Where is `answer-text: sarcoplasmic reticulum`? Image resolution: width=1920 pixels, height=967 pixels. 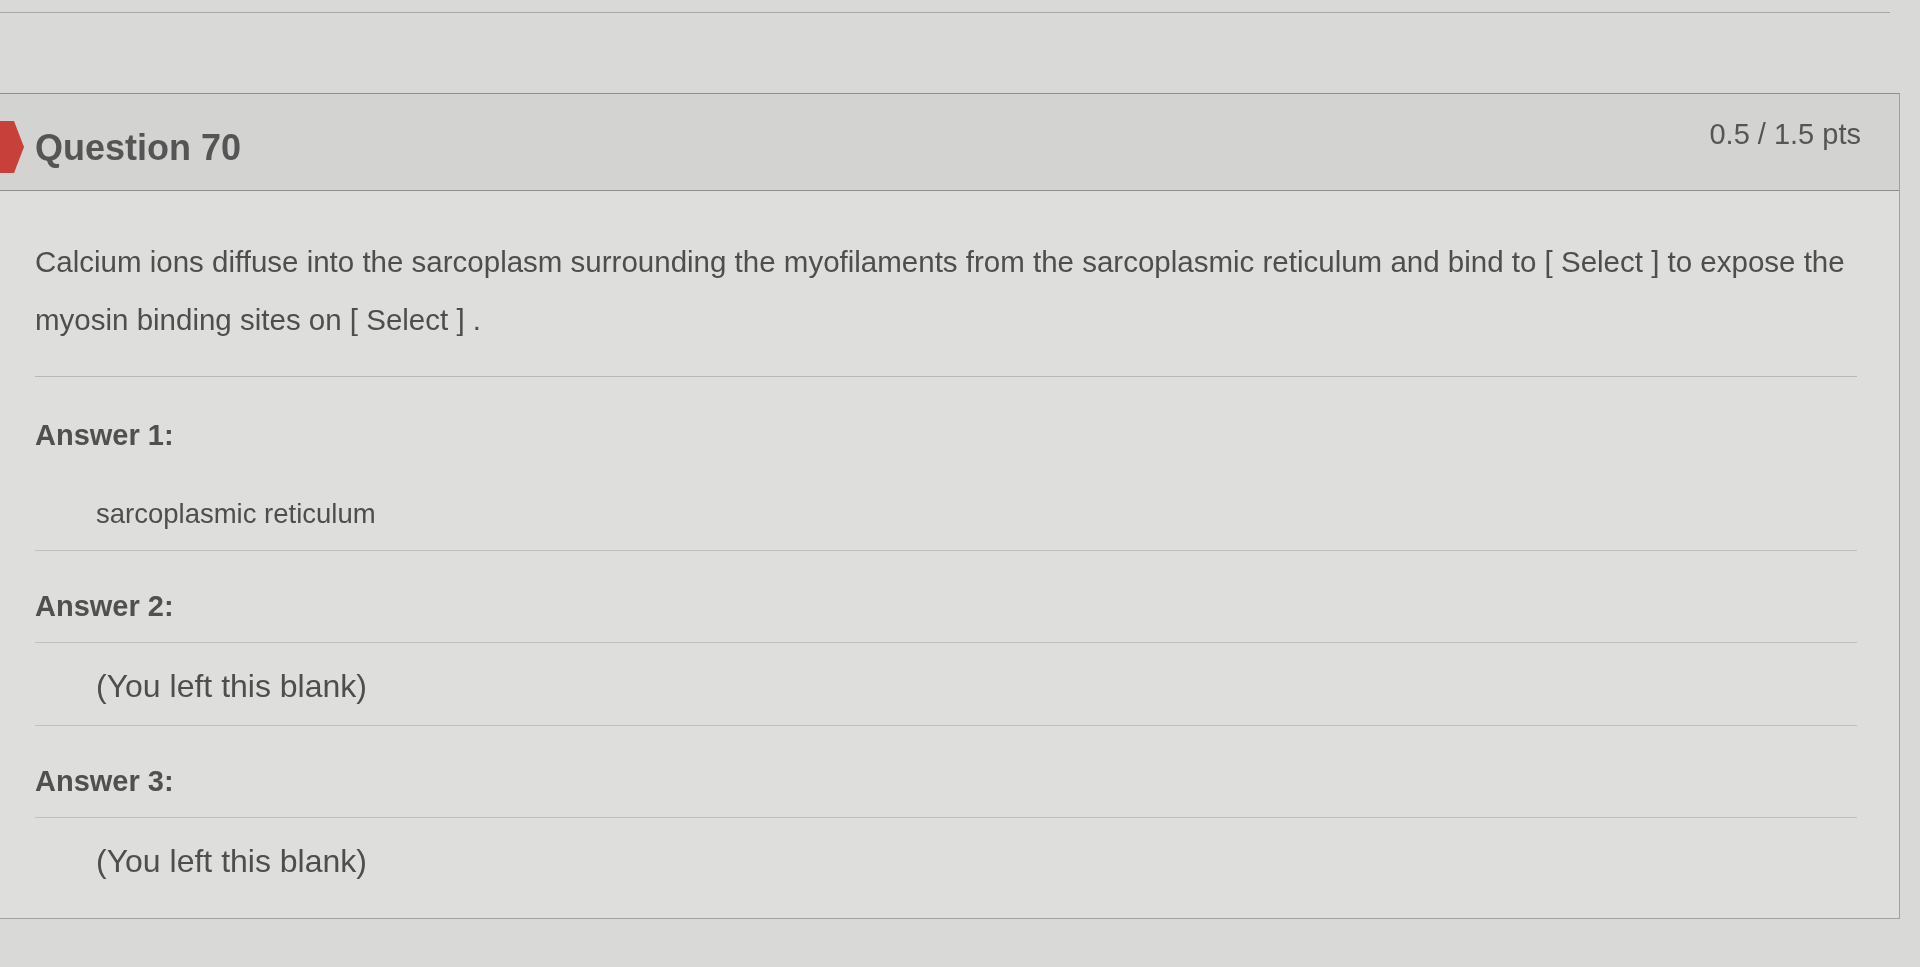 answer-text: sarcoplasmic reticulum is located at coordinates (235, 514).